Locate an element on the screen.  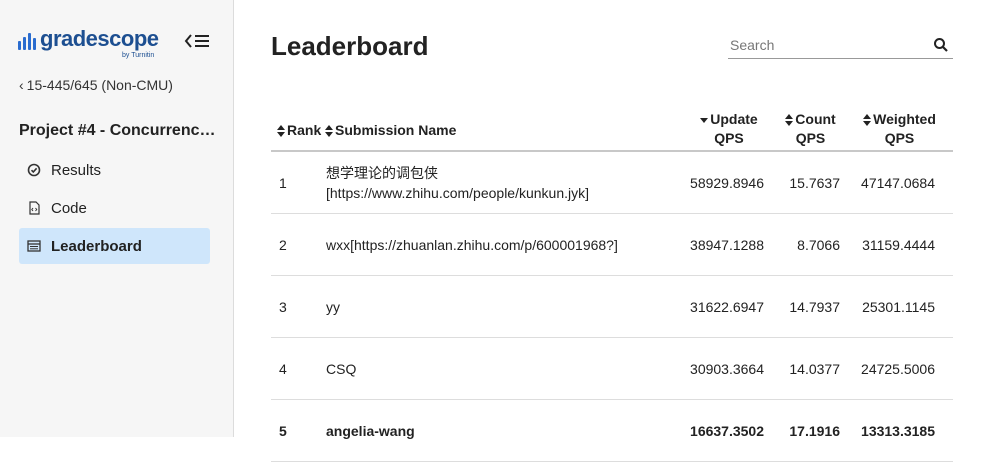
column-header-update-qps: Update QPS is located at coordinates (729, 124).